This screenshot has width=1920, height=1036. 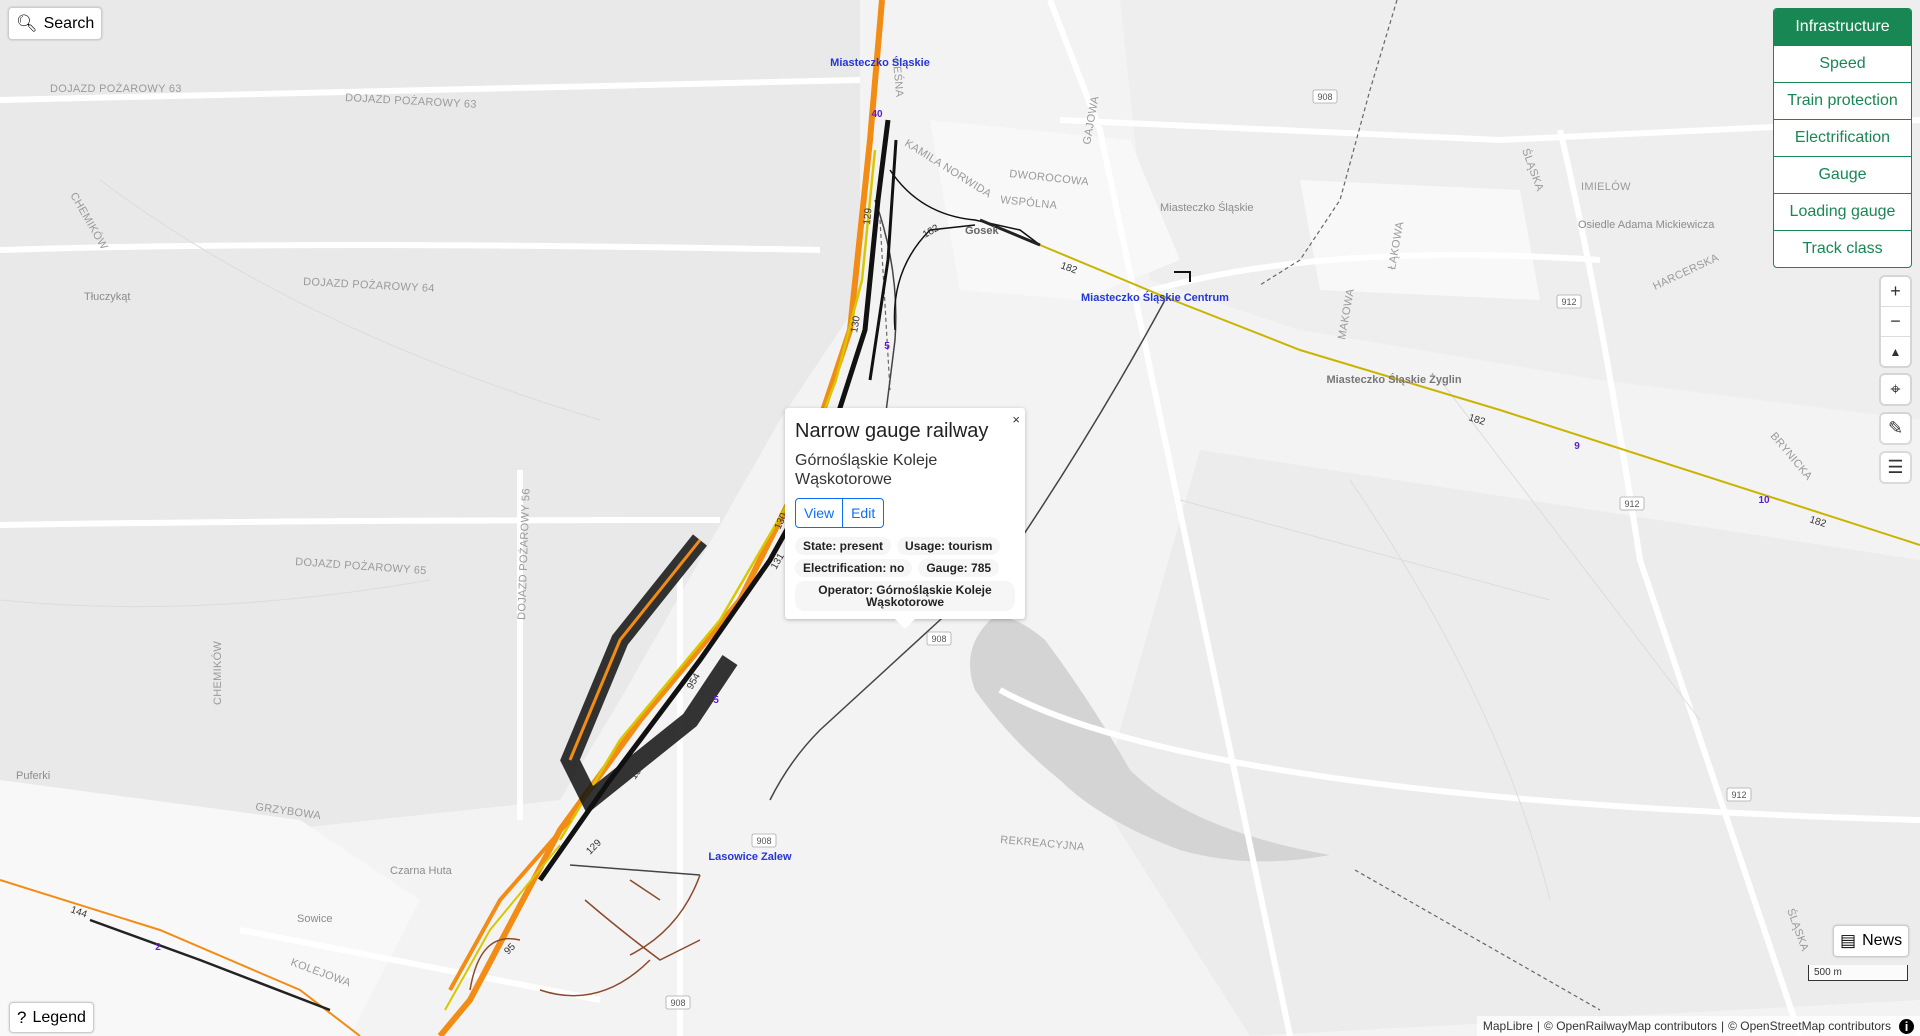 I want to click on tag-state: State: present, so click(x=843, y=546).